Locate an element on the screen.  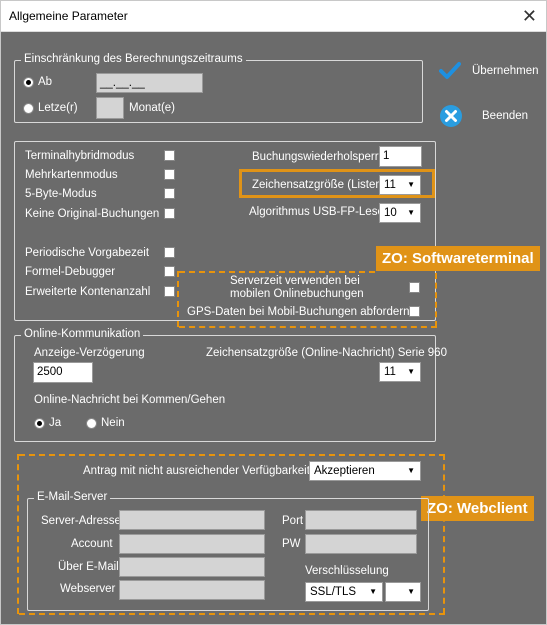
terminalhybrid-checkbox is located at coordinates (169, 155).